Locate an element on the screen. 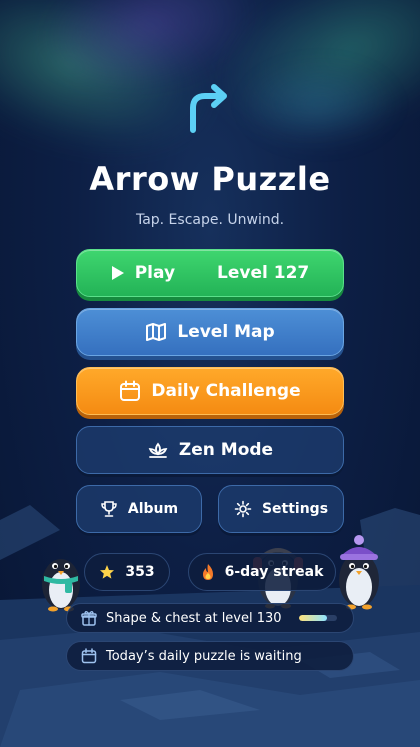 The width and height of the screenshot is (420, 747). settings-button: Settings is located at coordinates (281, 509).